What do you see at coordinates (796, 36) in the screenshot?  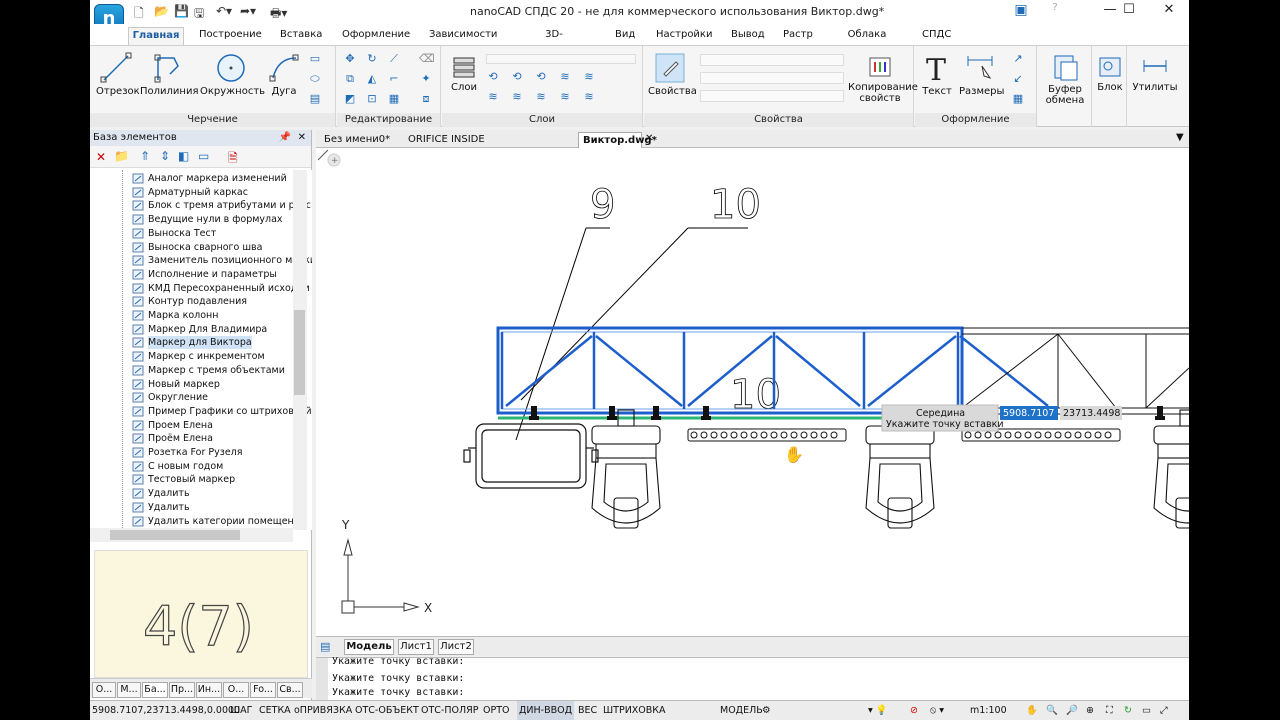 I see `tab-raster: Растр` at bounding box center [796, 36].